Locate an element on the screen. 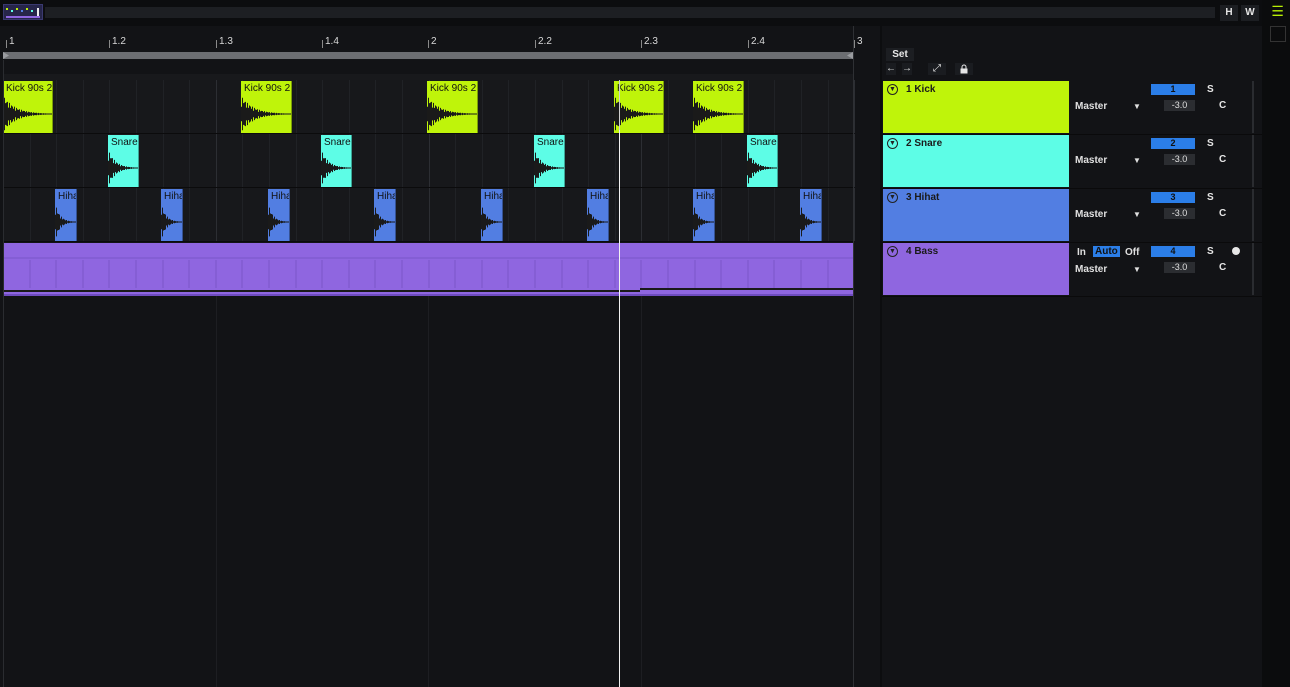 Image resolution: width=1290 pixels, height=687 pixels. playhead is located at coordinates (619, 408).